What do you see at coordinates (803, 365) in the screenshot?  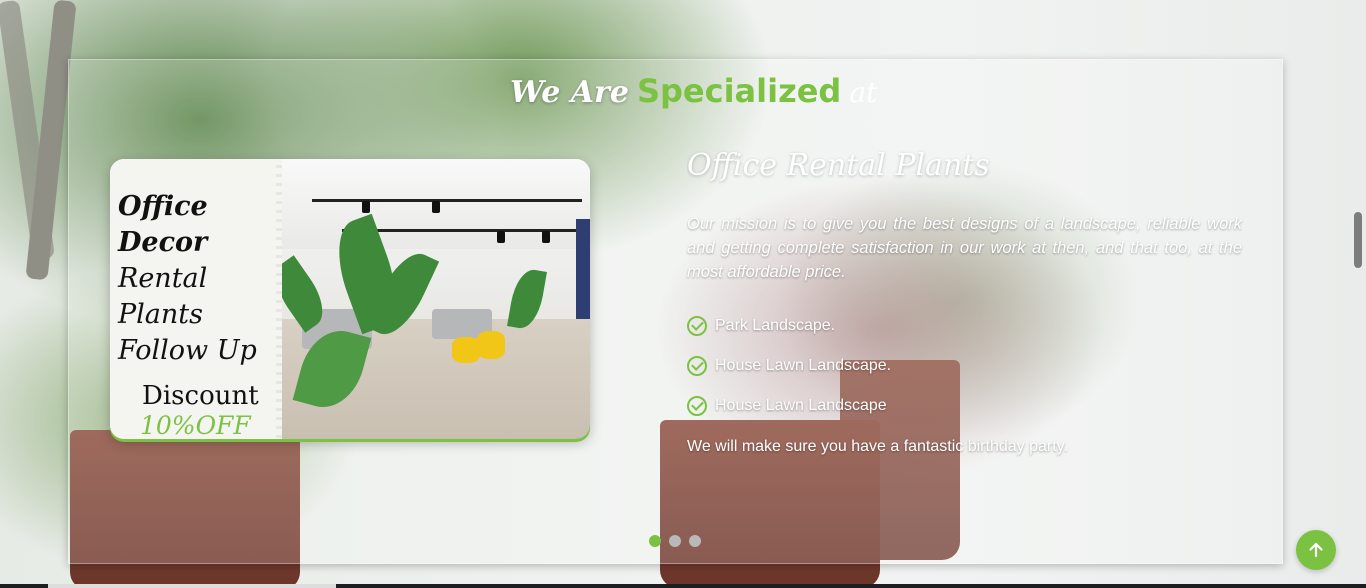 I see `feature-label: House Lawn Landscape.` at bounding box center [803, 365].